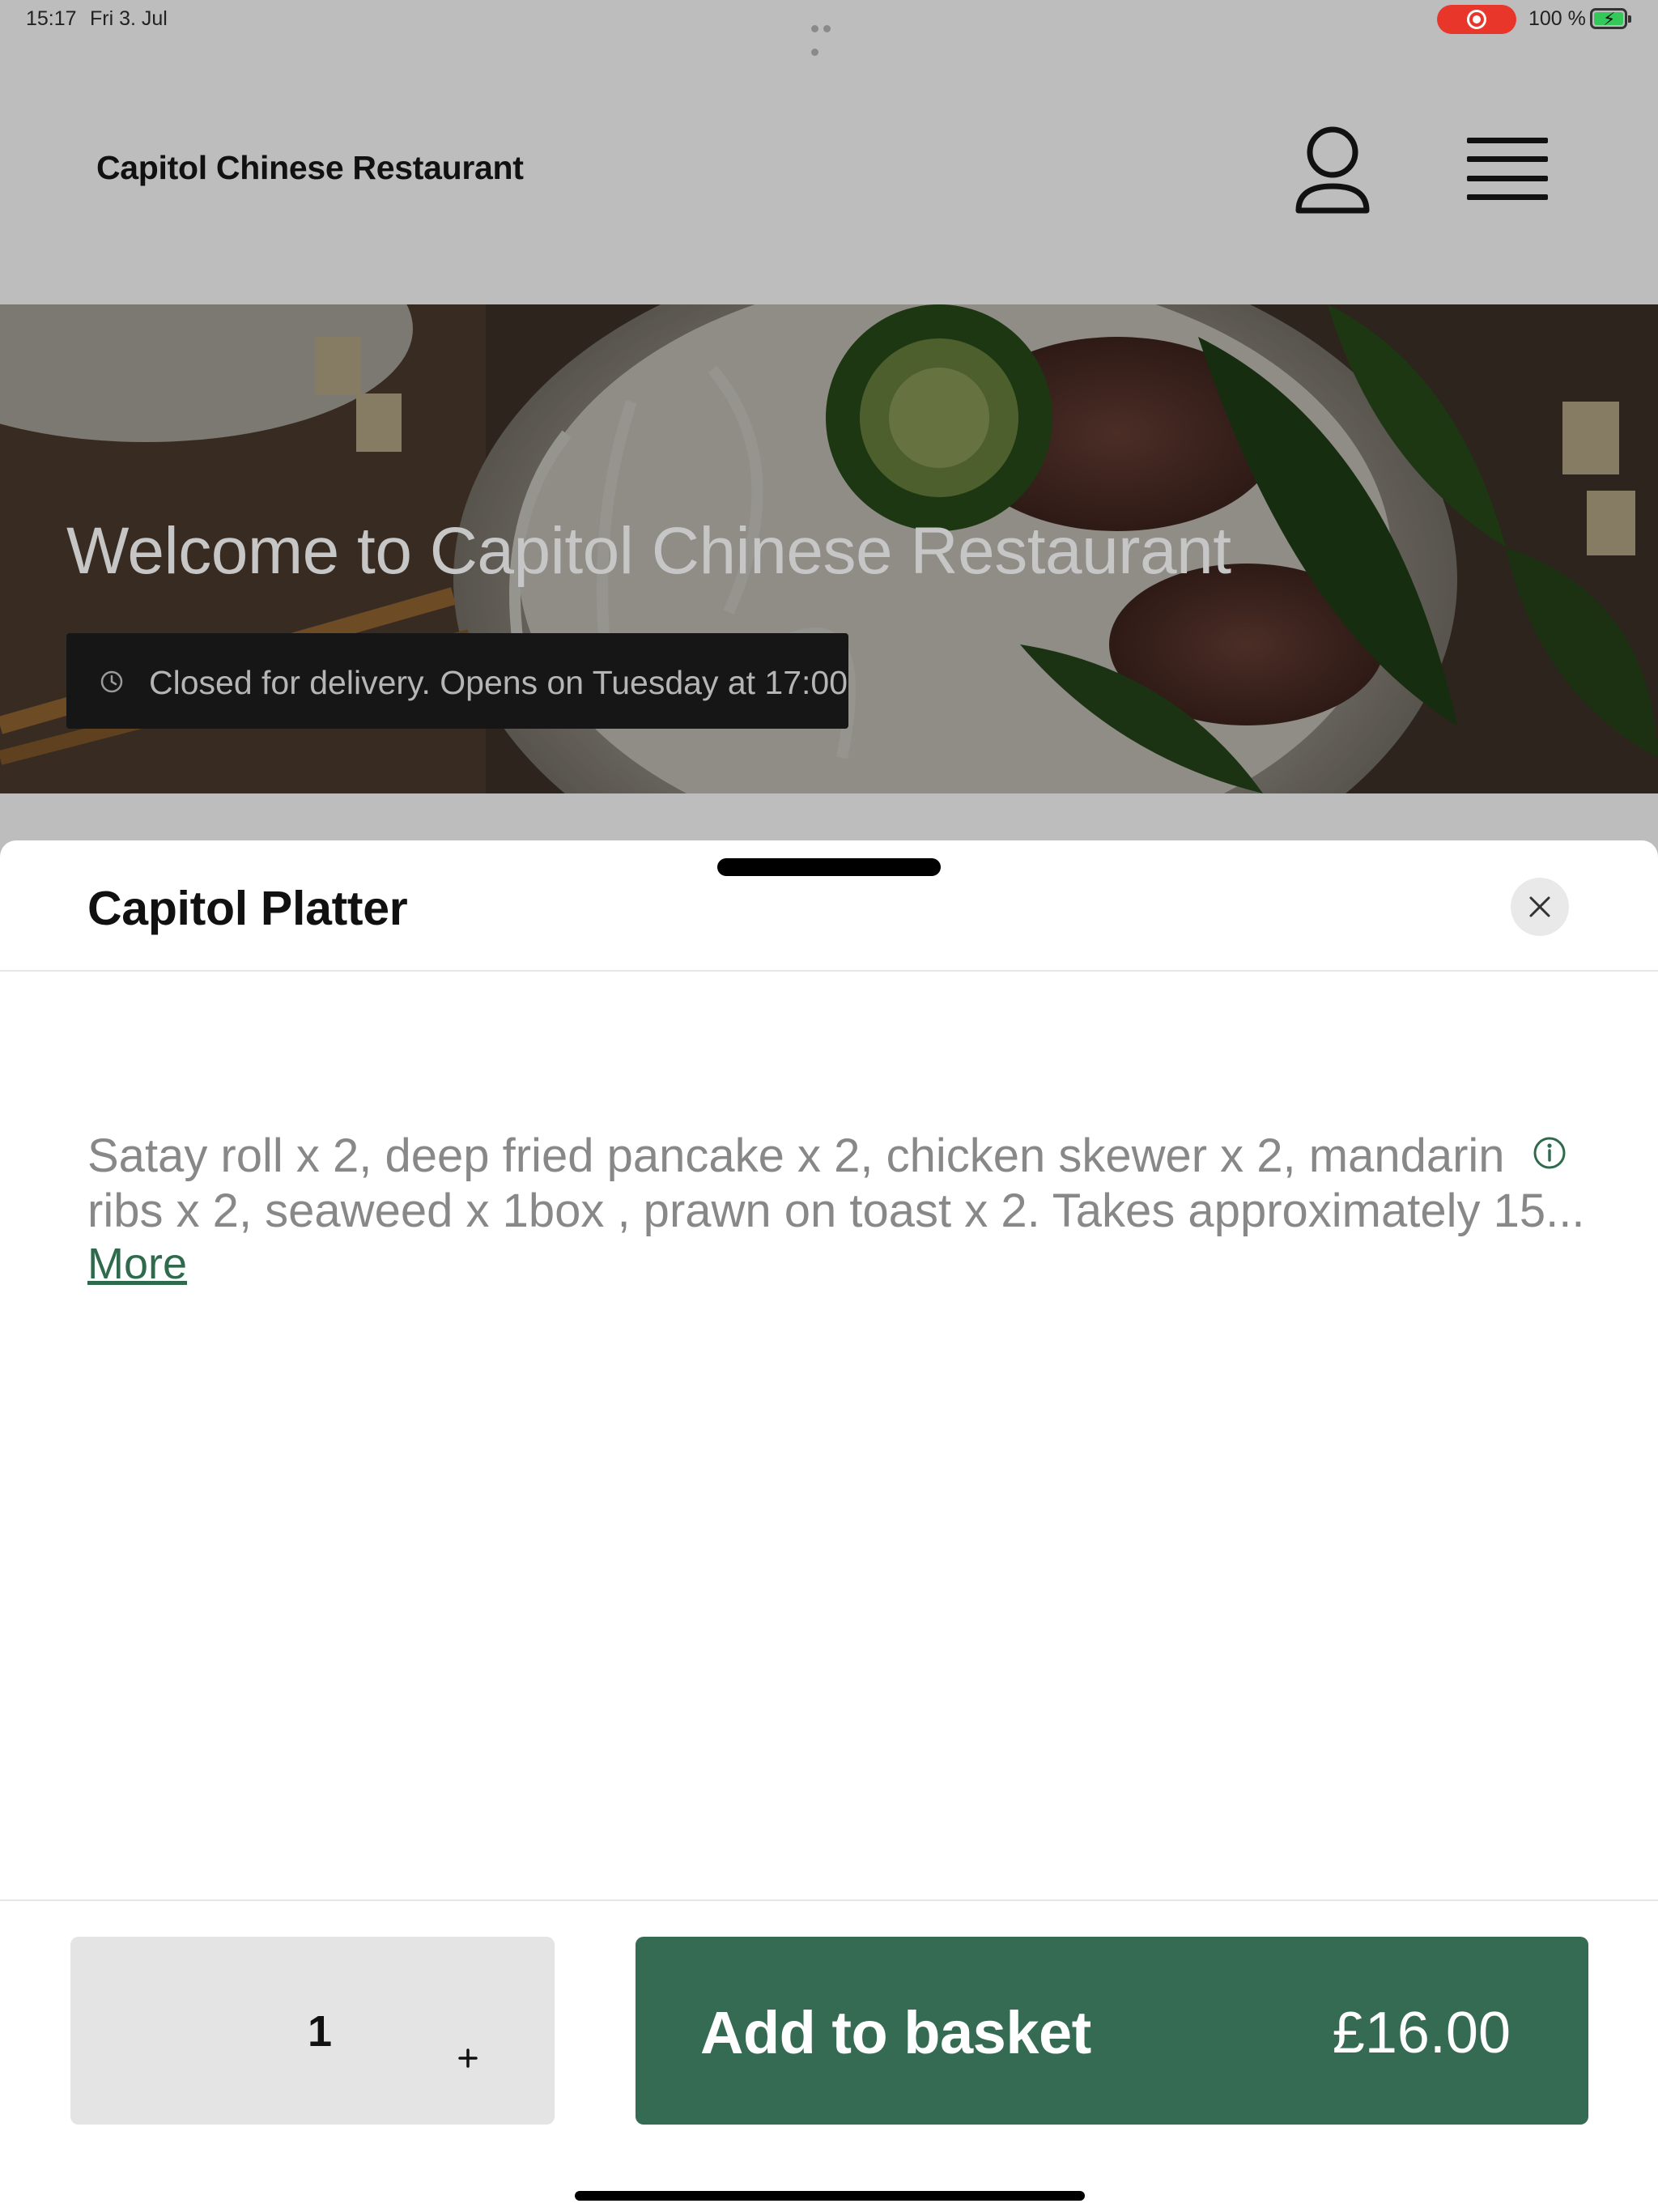  I want to click on restaurant-name: Capitol Chinese Restaurant, so click(310, 168).